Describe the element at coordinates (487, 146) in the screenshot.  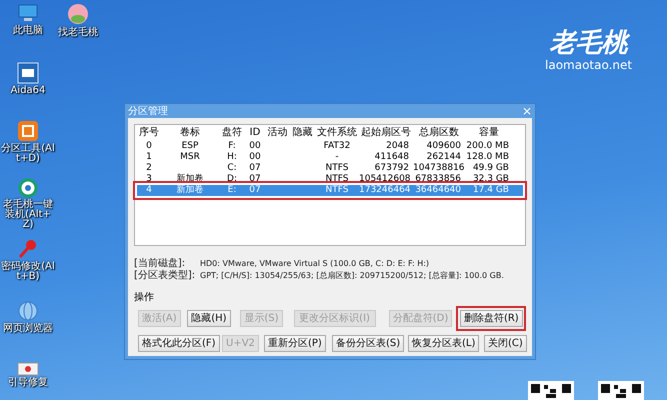
I see `table-cell-text: 200.0 MB` at that location.